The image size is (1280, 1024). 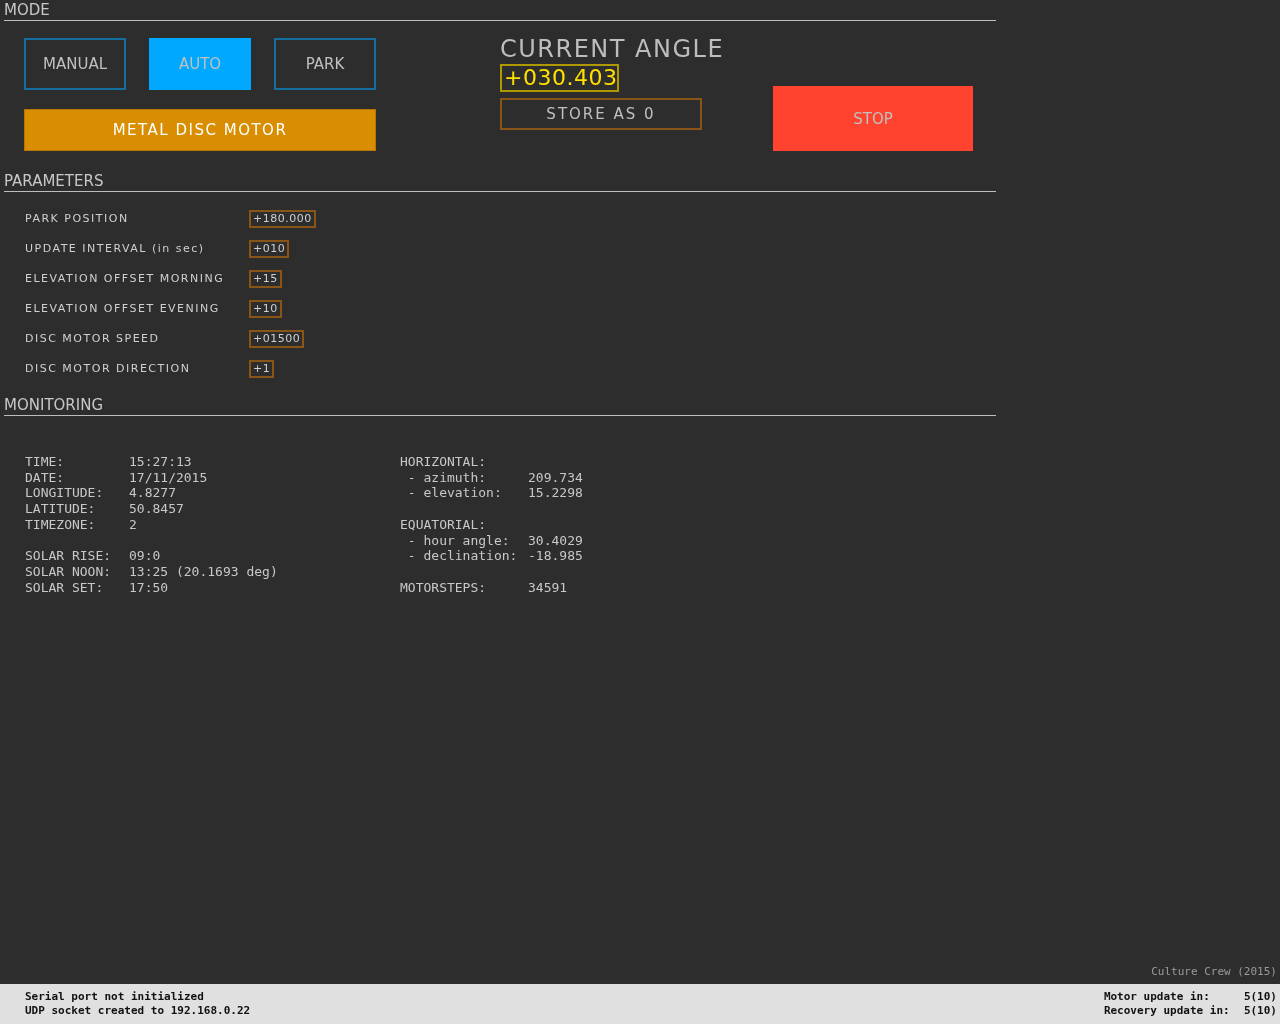 What do you see at coordinates (45, 477) in the screenshot?
I see `monitor-label: DATE:` at bounding box center [45, 477].